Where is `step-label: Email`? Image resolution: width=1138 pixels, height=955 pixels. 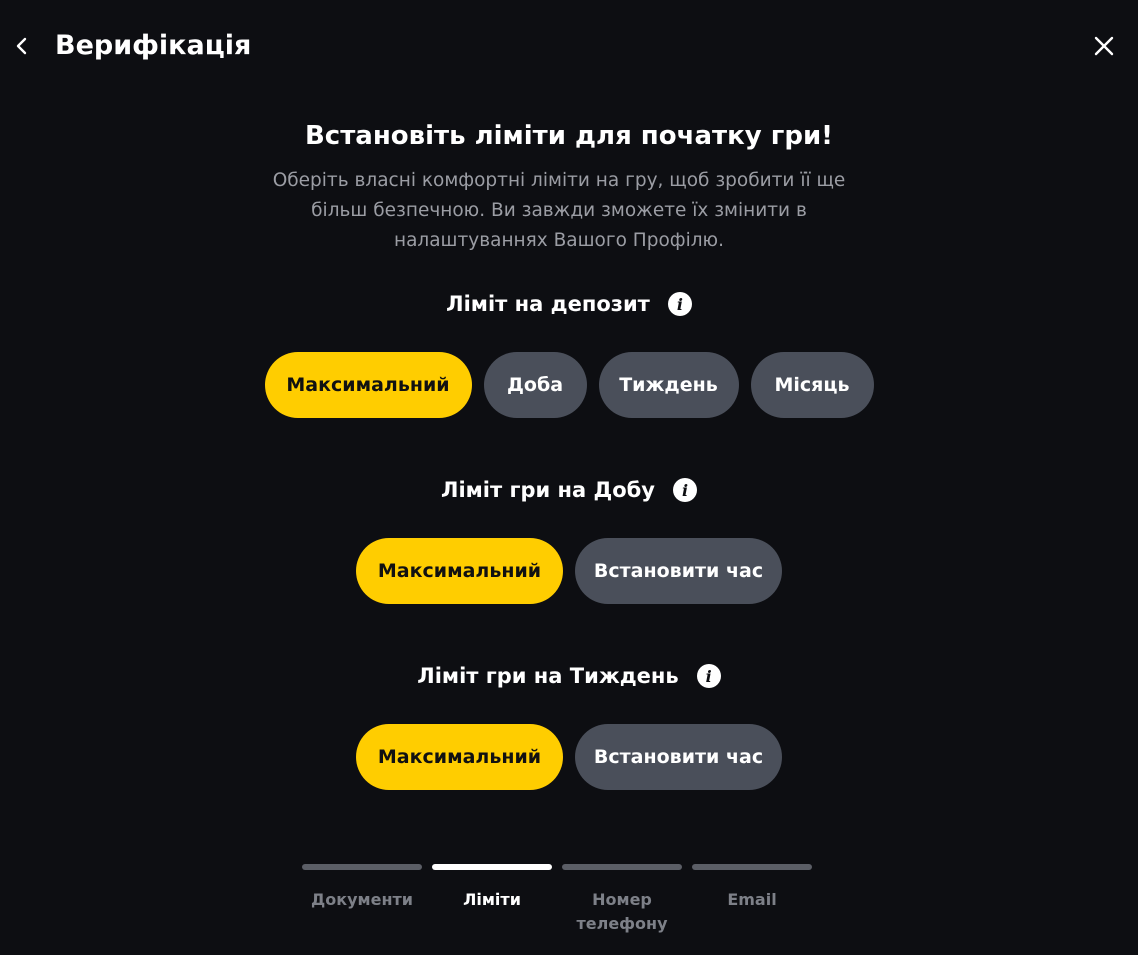 step-label: Email is located at coordinates (752, 899).